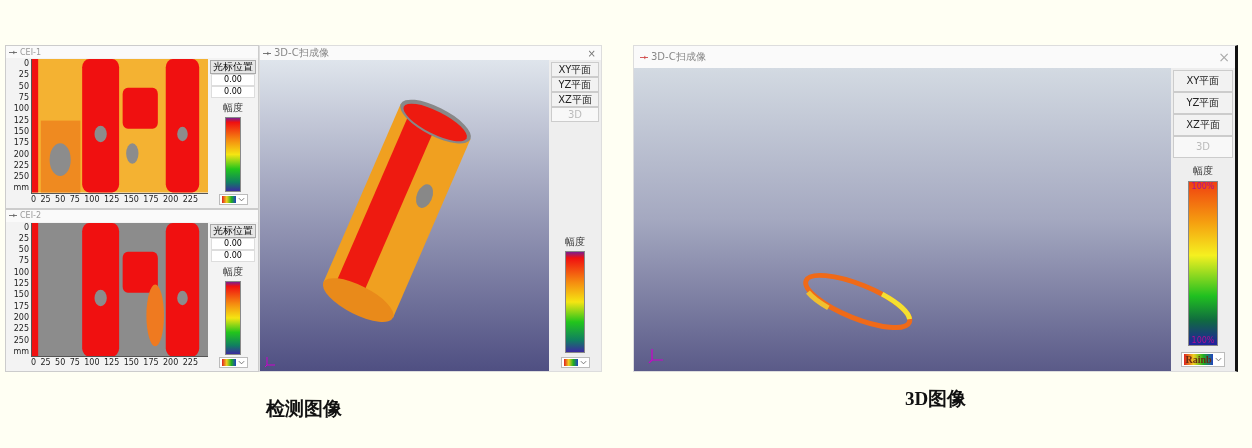 Image resolution: width=1252 pixels, height=448 pixels. Describe the element at coordinates (935, 399) in the screenshot. I see `figure-caption: 3D图像` at that location.